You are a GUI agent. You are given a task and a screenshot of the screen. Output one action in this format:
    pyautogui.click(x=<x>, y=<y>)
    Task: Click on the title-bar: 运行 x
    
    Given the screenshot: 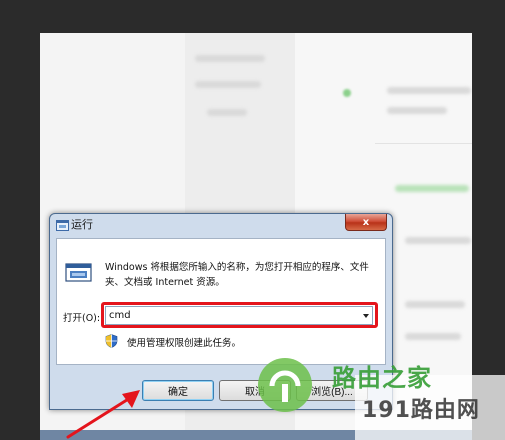 What is the action you would take?
    pyautogui.click(x=221, y=226)
    